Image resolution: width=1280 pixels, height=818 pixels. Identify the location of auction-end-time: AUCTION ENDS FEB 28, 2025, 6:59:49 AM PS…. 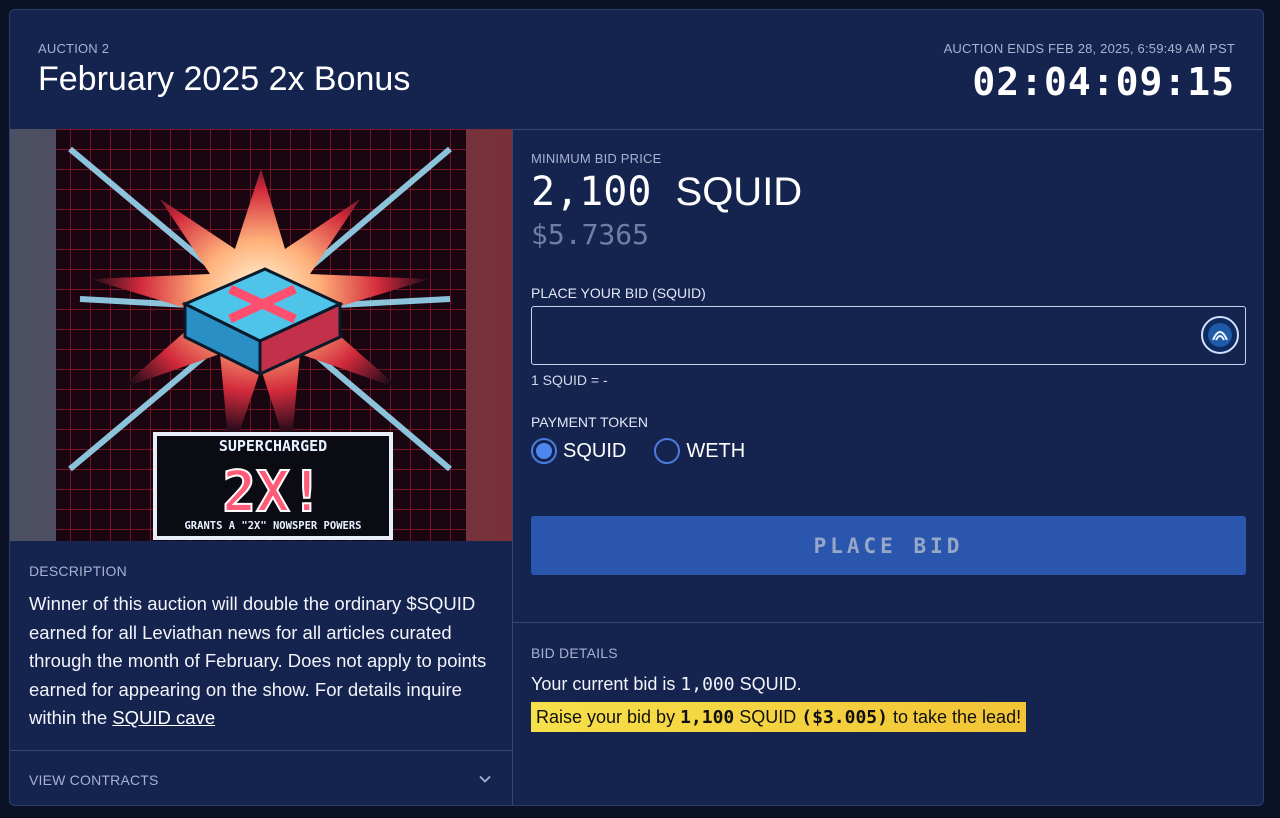
(1089, 48).